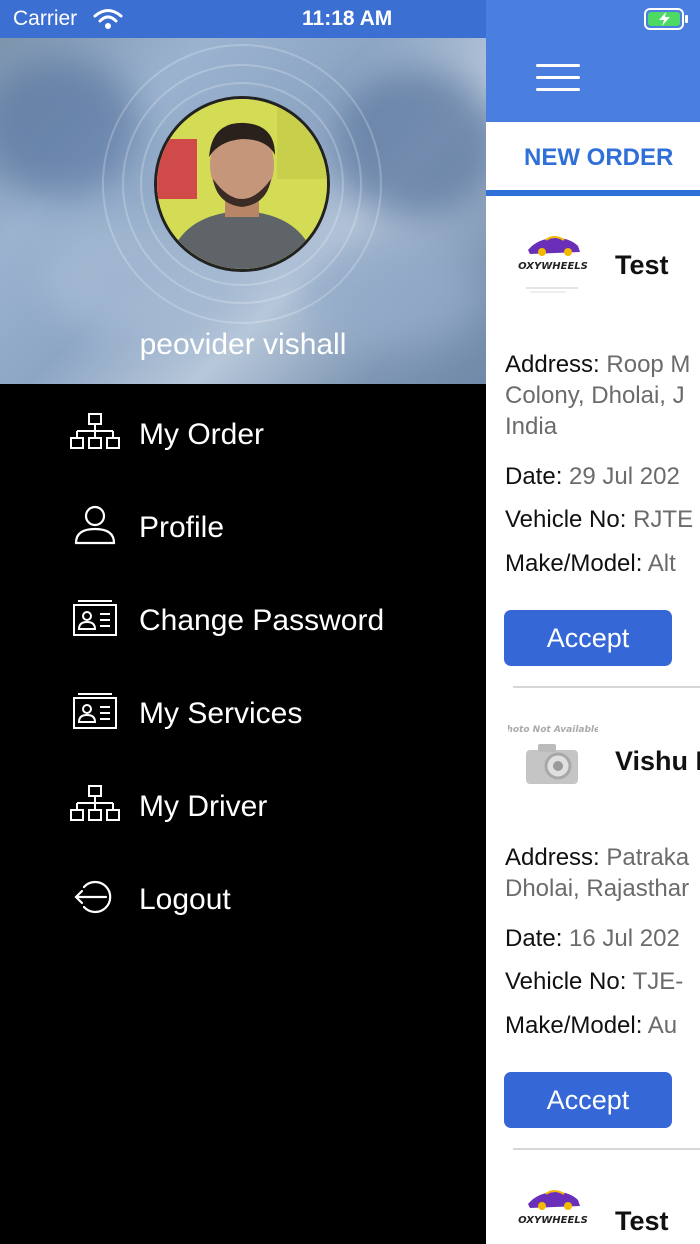 The image size is (700, 1244). Describe the element at coordinates (262, 620) in the screenshot. I see `menu-item-label: Change Password` at that location.